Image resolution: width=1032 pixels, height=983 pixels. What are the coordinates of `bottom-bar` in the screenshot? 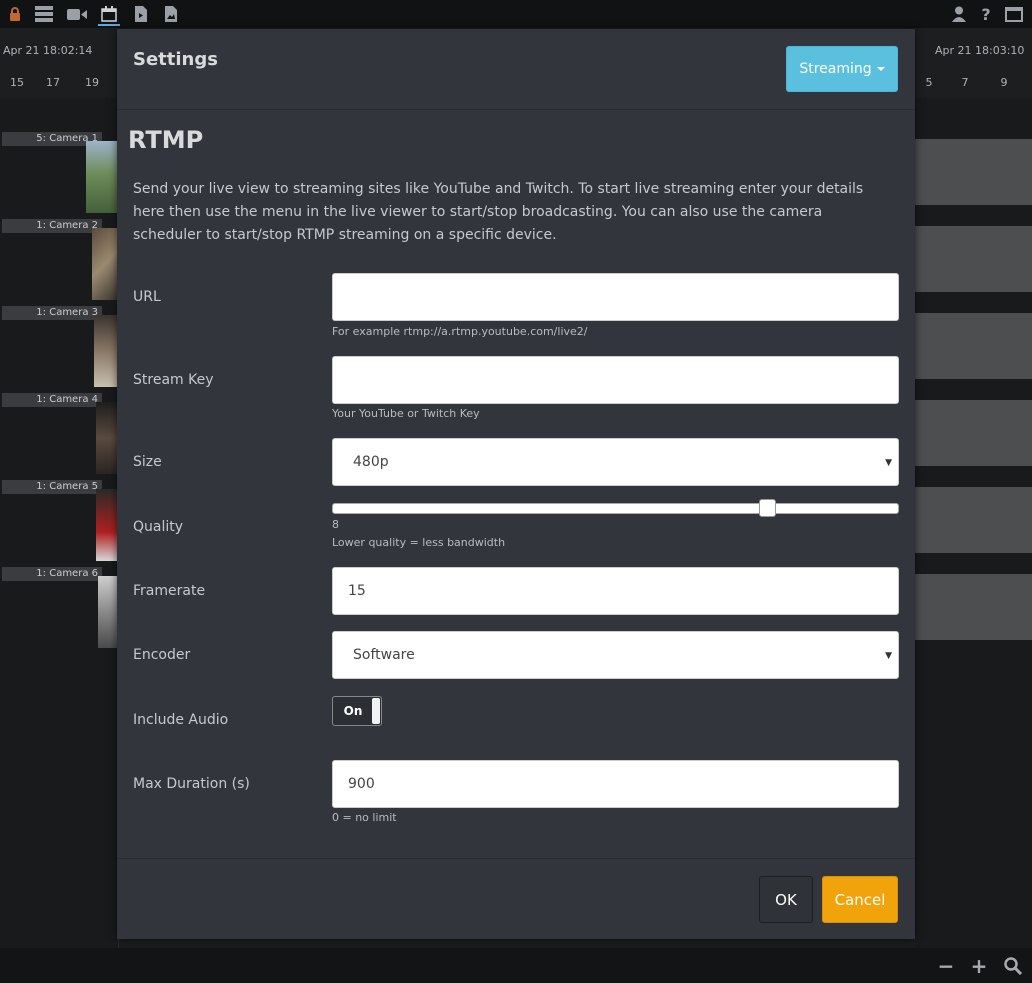 It's located at (516, 965).